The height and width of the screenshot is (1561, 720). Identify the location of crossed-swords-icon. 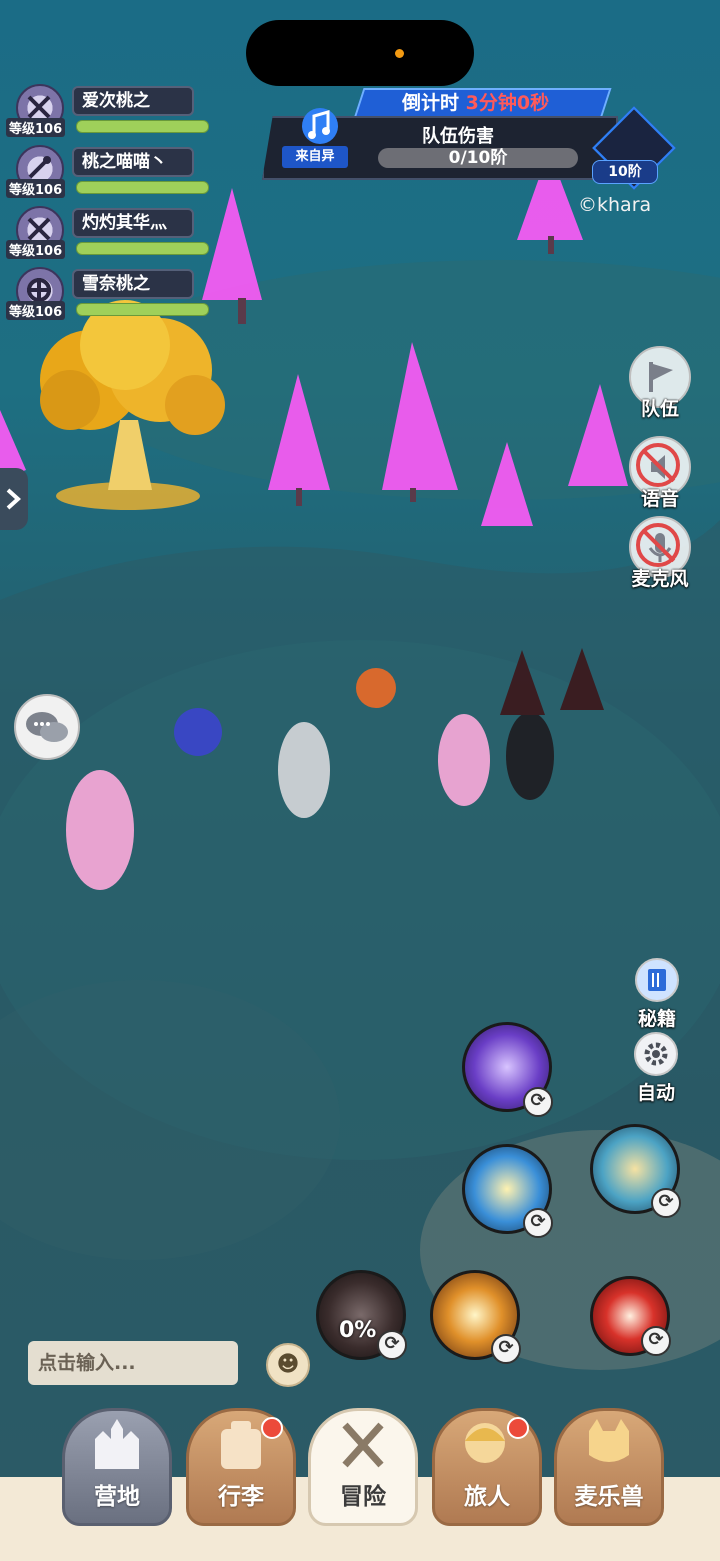
(363, 1445).